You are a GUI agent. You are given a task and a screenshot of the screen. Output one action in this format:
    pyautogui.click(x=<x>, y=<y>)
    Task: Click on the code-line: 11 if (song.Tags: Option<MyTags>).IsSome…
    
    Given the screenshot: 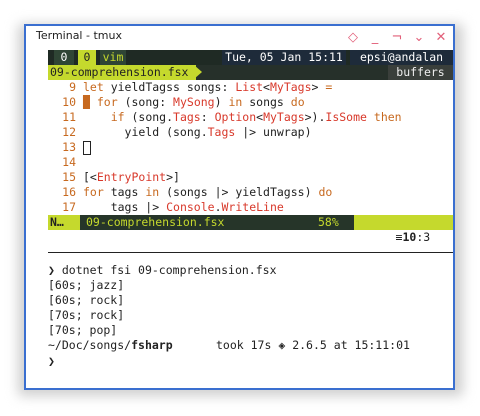 What is the action you would take?
    pyautogui.click(x=232, y=117)
    